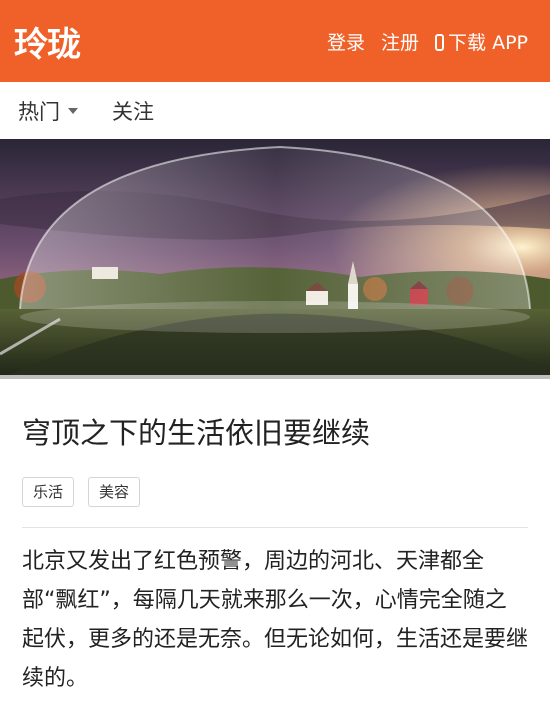  Describe the element at coordinates (427, 41) in the screenshot. I see `top-actions: 登录 注册 下载 APP` at that location.